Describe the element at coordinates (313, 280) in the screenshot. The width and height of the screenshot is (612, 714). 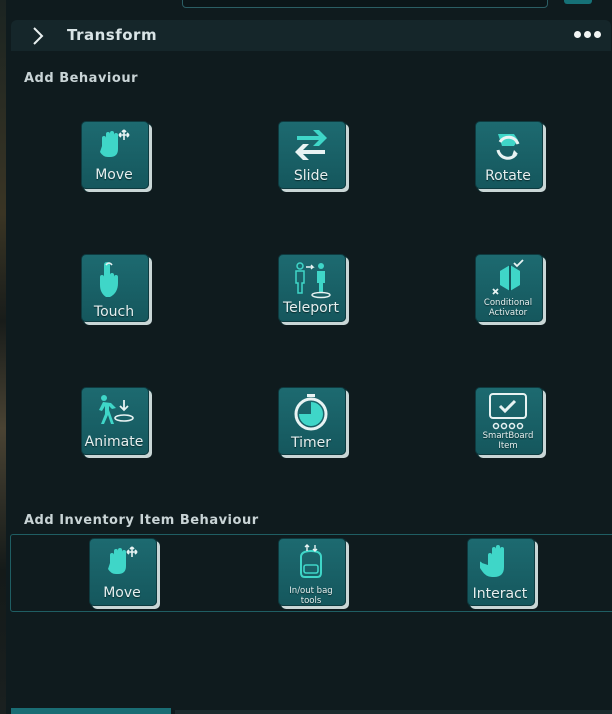
I see `teleport-icon` at that location.